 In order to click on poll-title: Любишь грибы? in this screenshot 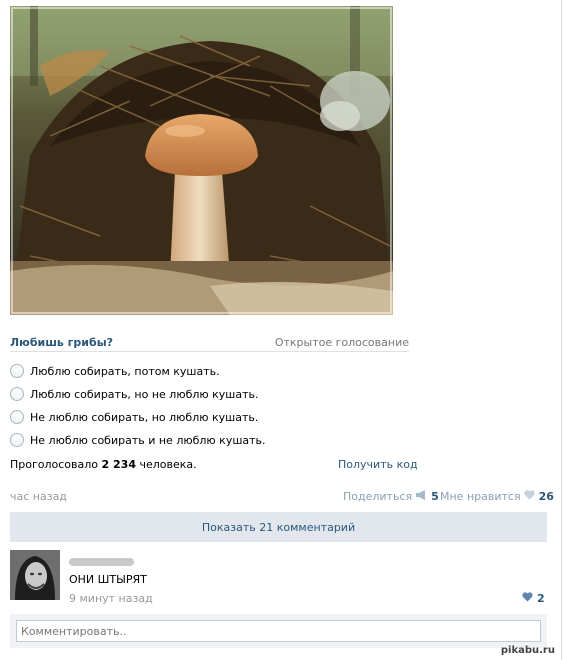, I will do `click(62, 342)`.